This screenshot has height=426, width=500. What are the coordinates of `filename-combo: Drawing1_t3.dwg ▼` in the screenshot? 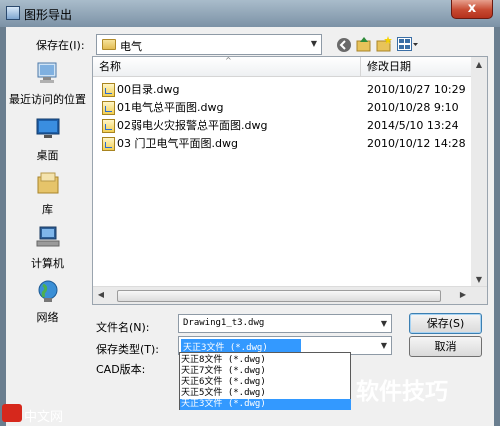 It's located at (285, 323).